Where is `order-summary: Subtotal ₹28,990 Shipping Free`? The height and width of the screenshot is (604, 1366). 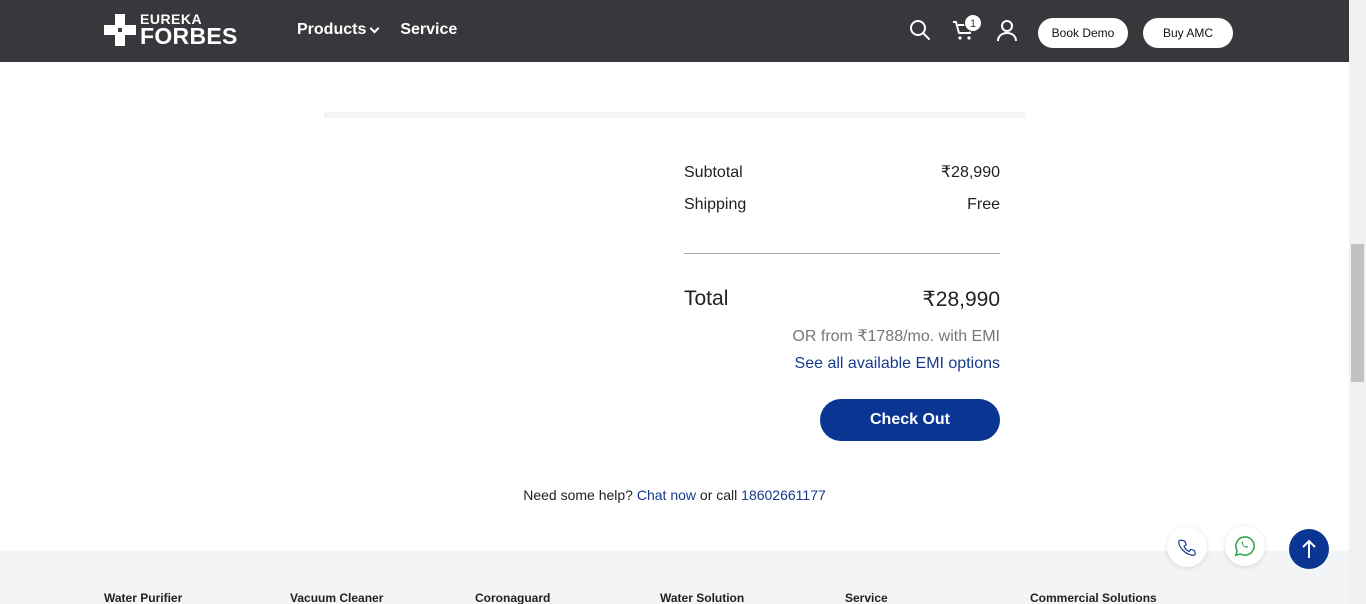
order-summary: Subtotal ₹28,990 Shipping Free is located at coordinates (842, 192).